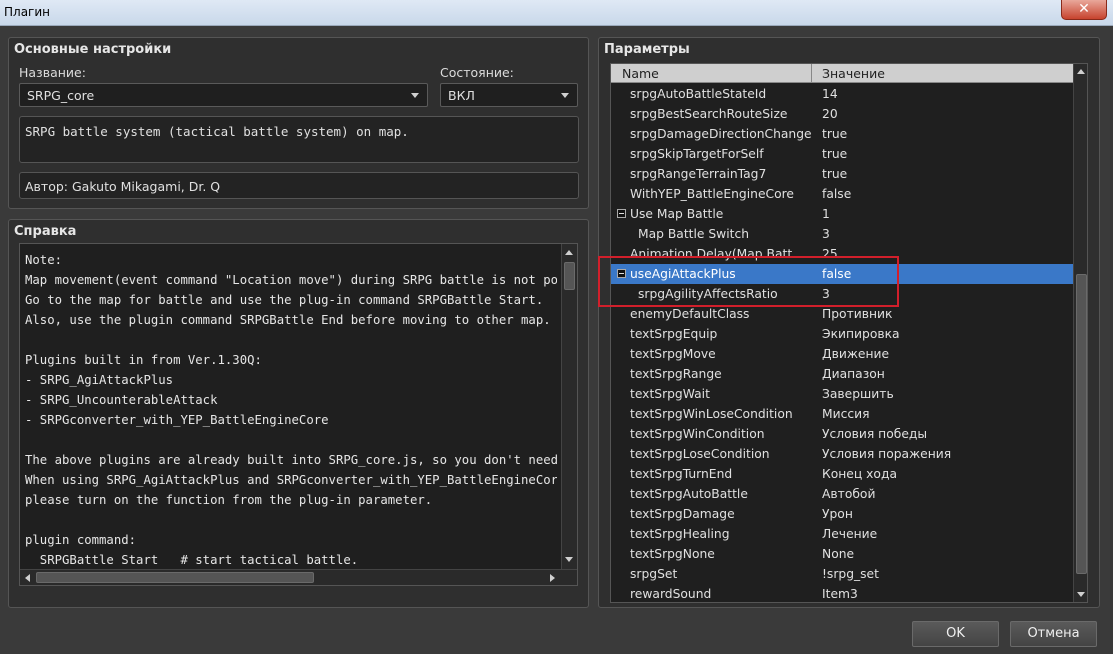 The image size is (1113, 654). I want to click on parameter-value: 1, so click(826, 214).